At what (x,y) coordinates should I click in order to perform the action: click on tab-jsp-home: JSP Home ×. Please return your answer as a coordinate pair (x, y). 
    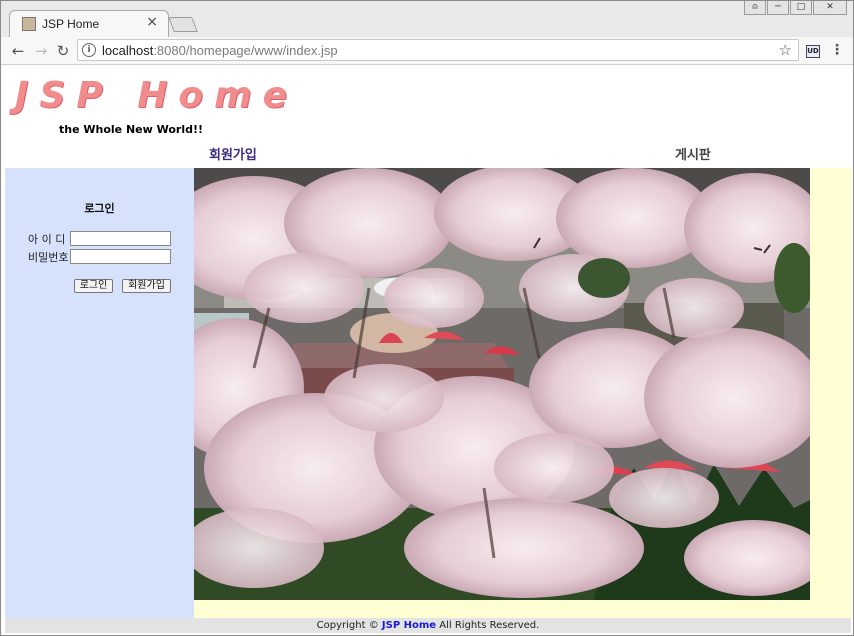
    Looking at the image, I should click on (89, 23).